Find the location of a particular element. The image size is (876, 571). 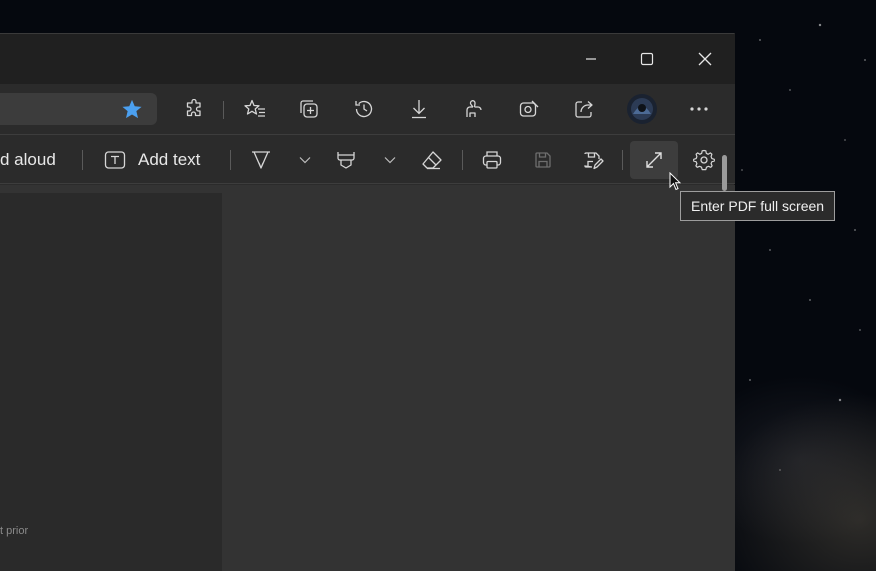

downloads-icon is located at coordinates (419, 109).